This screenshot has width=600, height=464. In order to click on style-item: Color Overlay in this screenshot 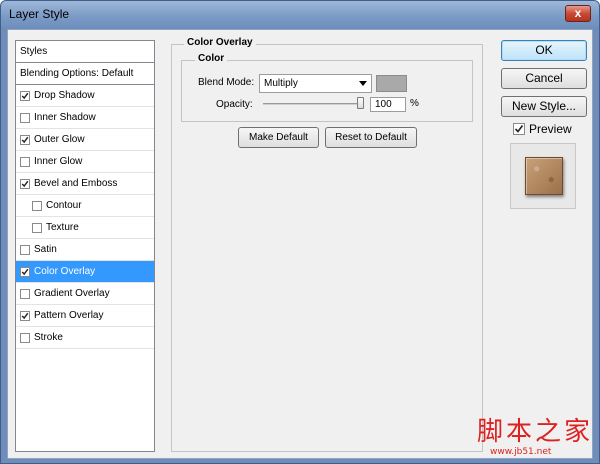, I will do `click(85, 272)`.